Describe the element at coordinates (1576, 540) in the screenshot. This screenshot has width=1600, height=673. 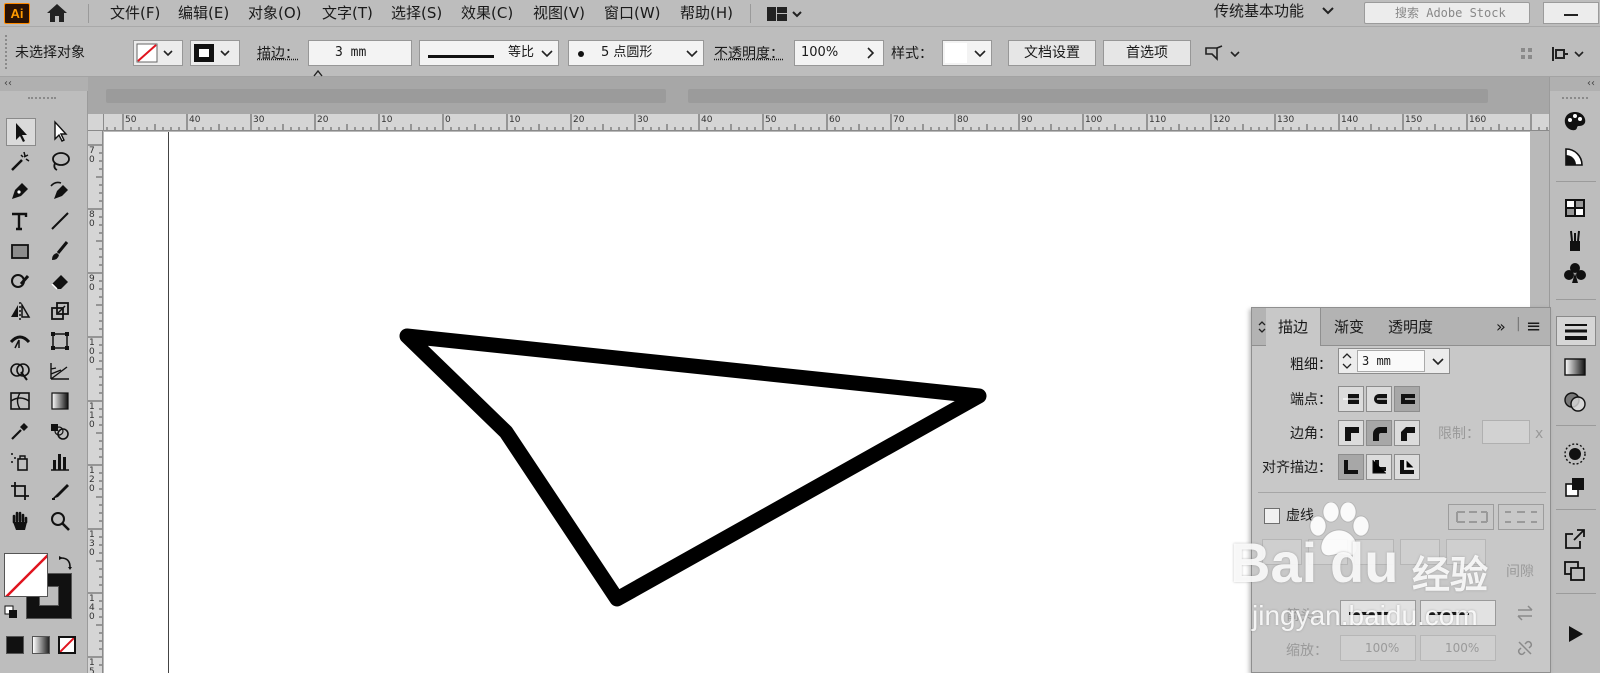
I see `export-asset-icon` at that location.